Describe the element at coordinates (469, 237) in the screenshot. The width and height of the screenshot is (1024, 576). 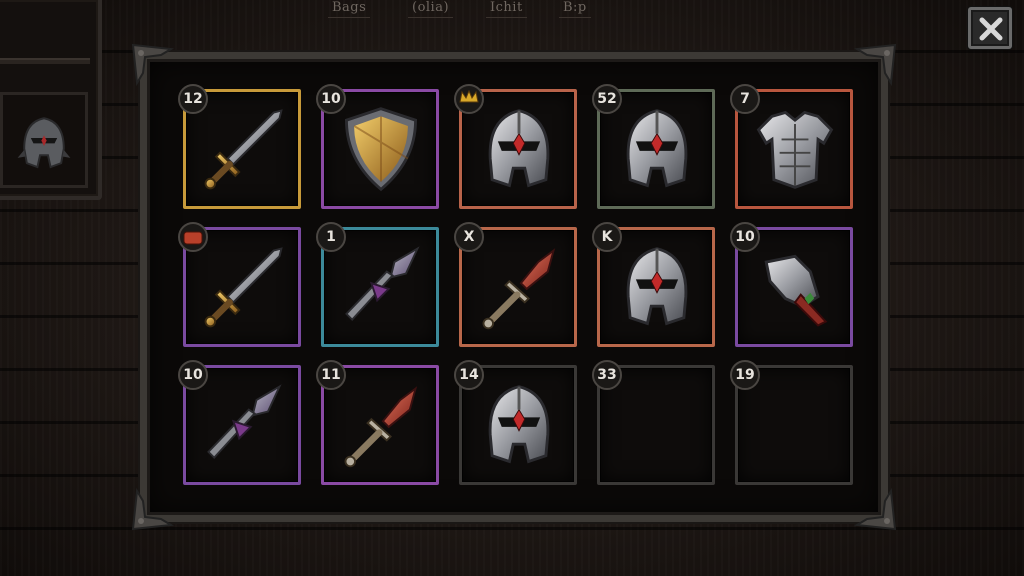
I see `item-count-badge: X` at that location.